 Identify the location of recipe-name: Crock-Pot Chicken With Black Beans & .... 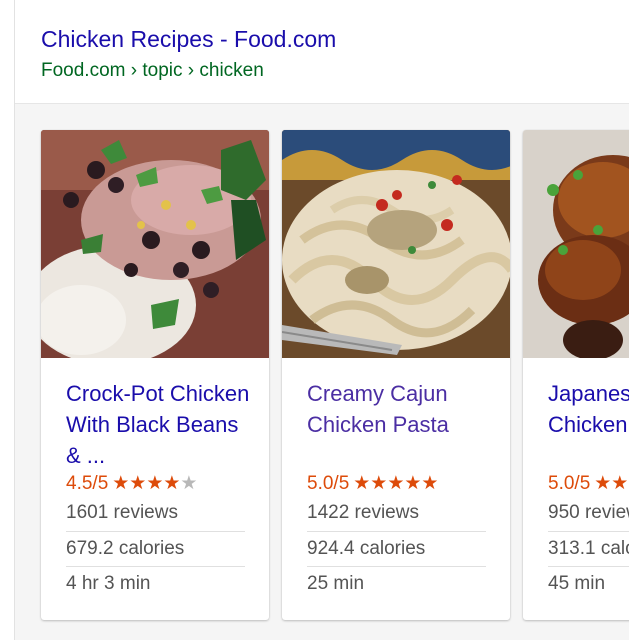
(161, 424).